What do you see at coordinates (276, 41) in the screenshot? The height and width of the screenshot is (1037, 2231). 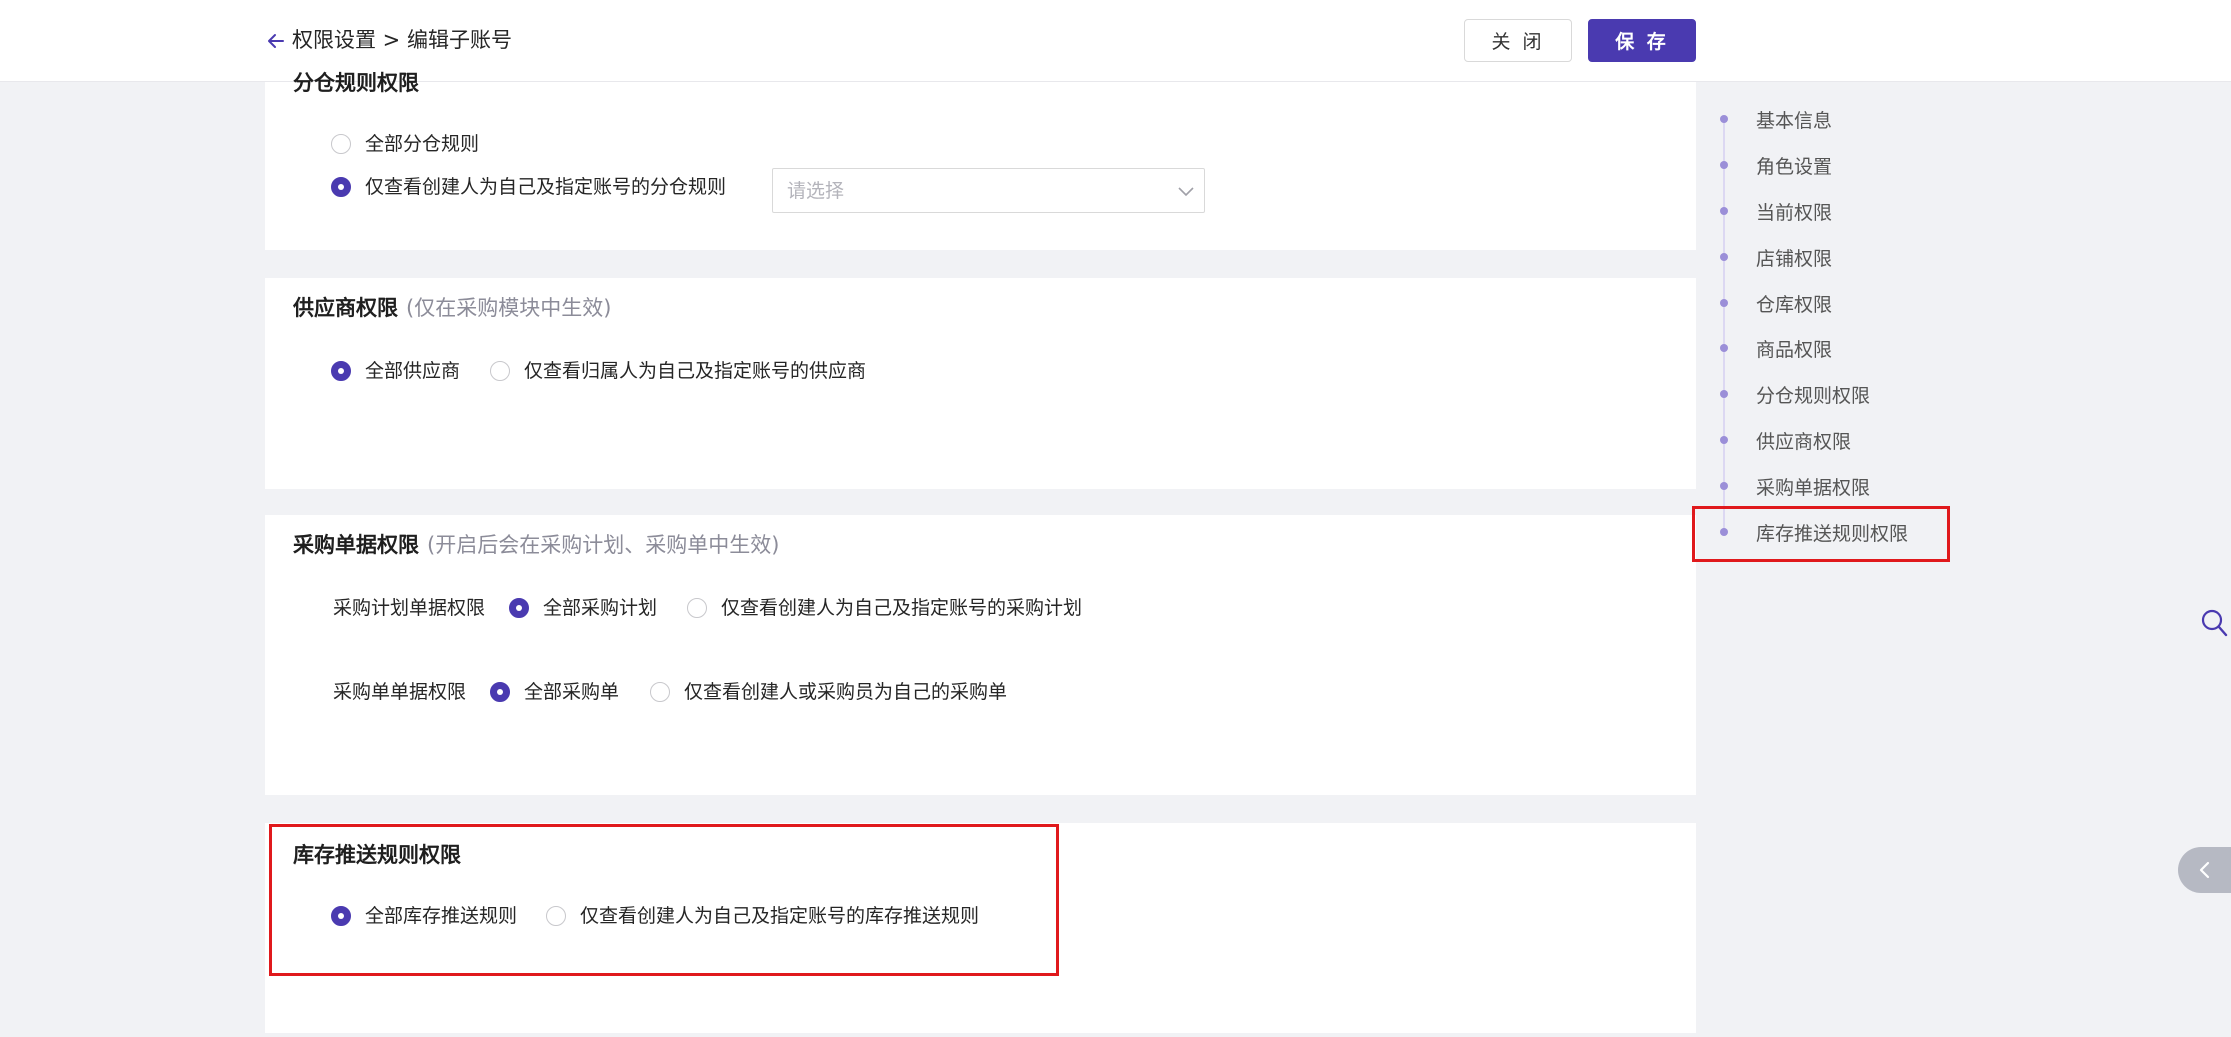 I see `arrow-left-icon` at bounding box center [276, 41].